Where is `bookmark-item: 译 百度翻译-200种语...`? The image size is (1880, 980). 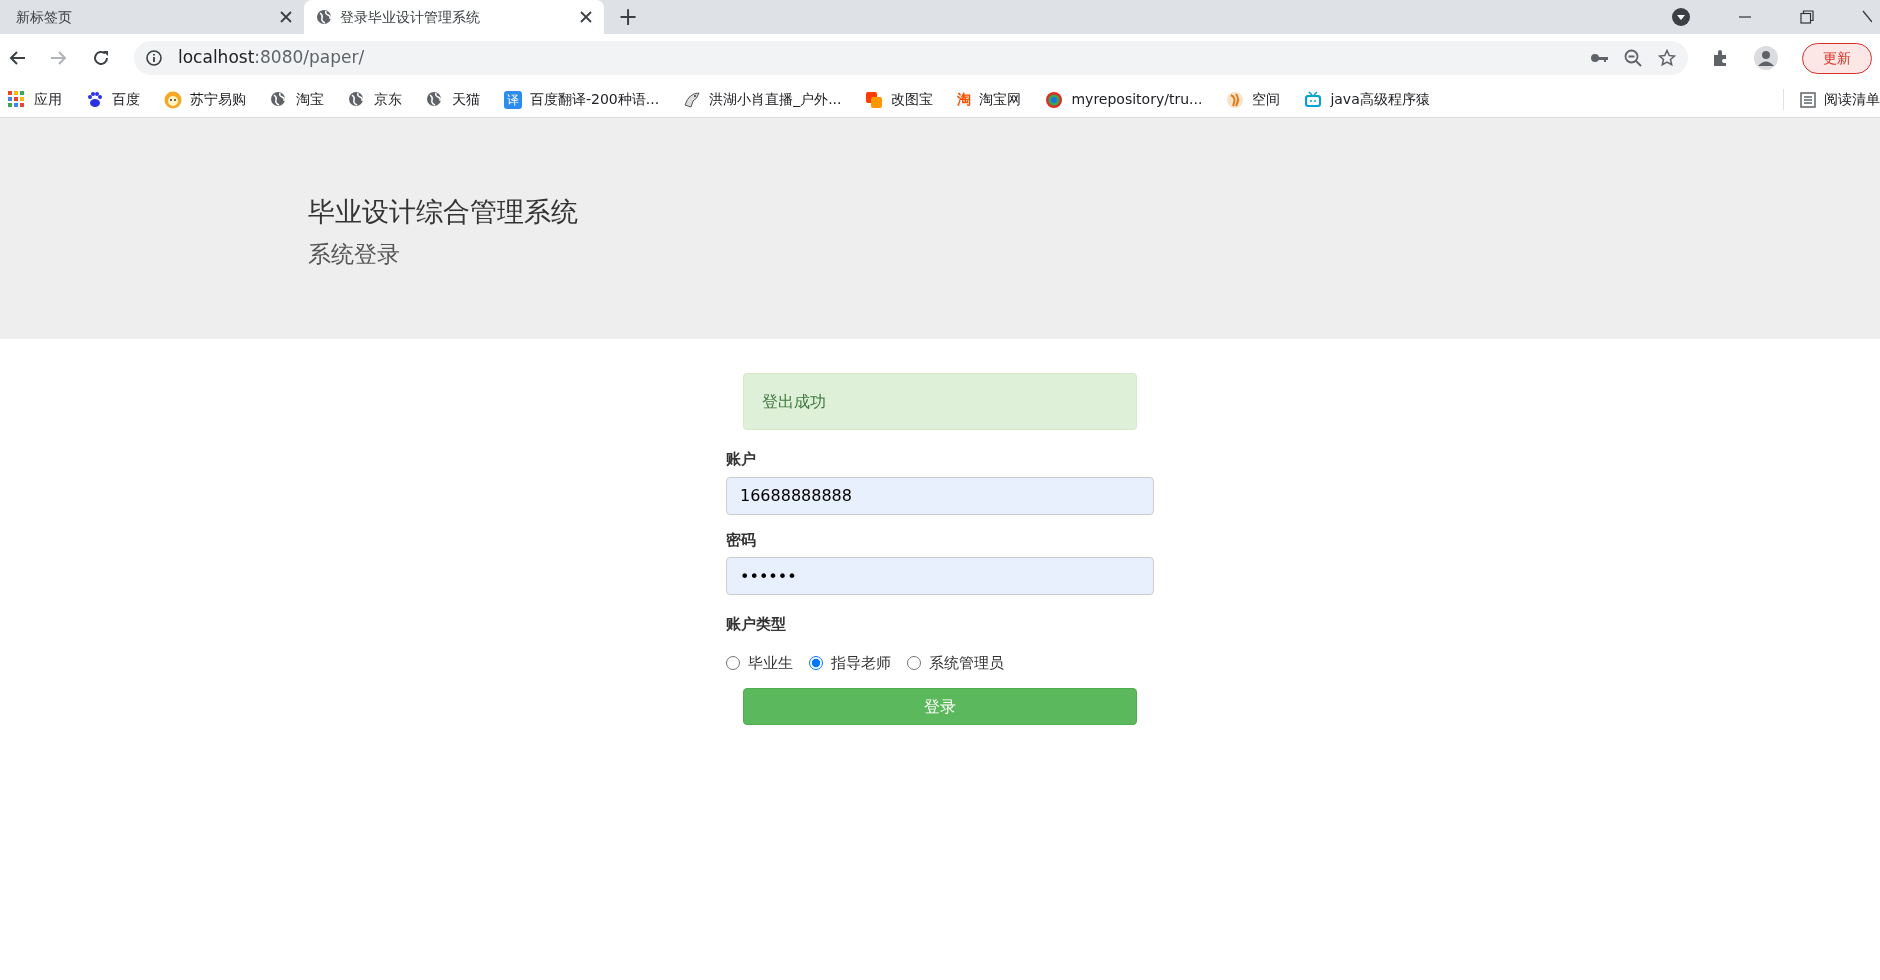
bookmark-item: 译 百度翻译-200种语... is located at coordinates (582, 99).